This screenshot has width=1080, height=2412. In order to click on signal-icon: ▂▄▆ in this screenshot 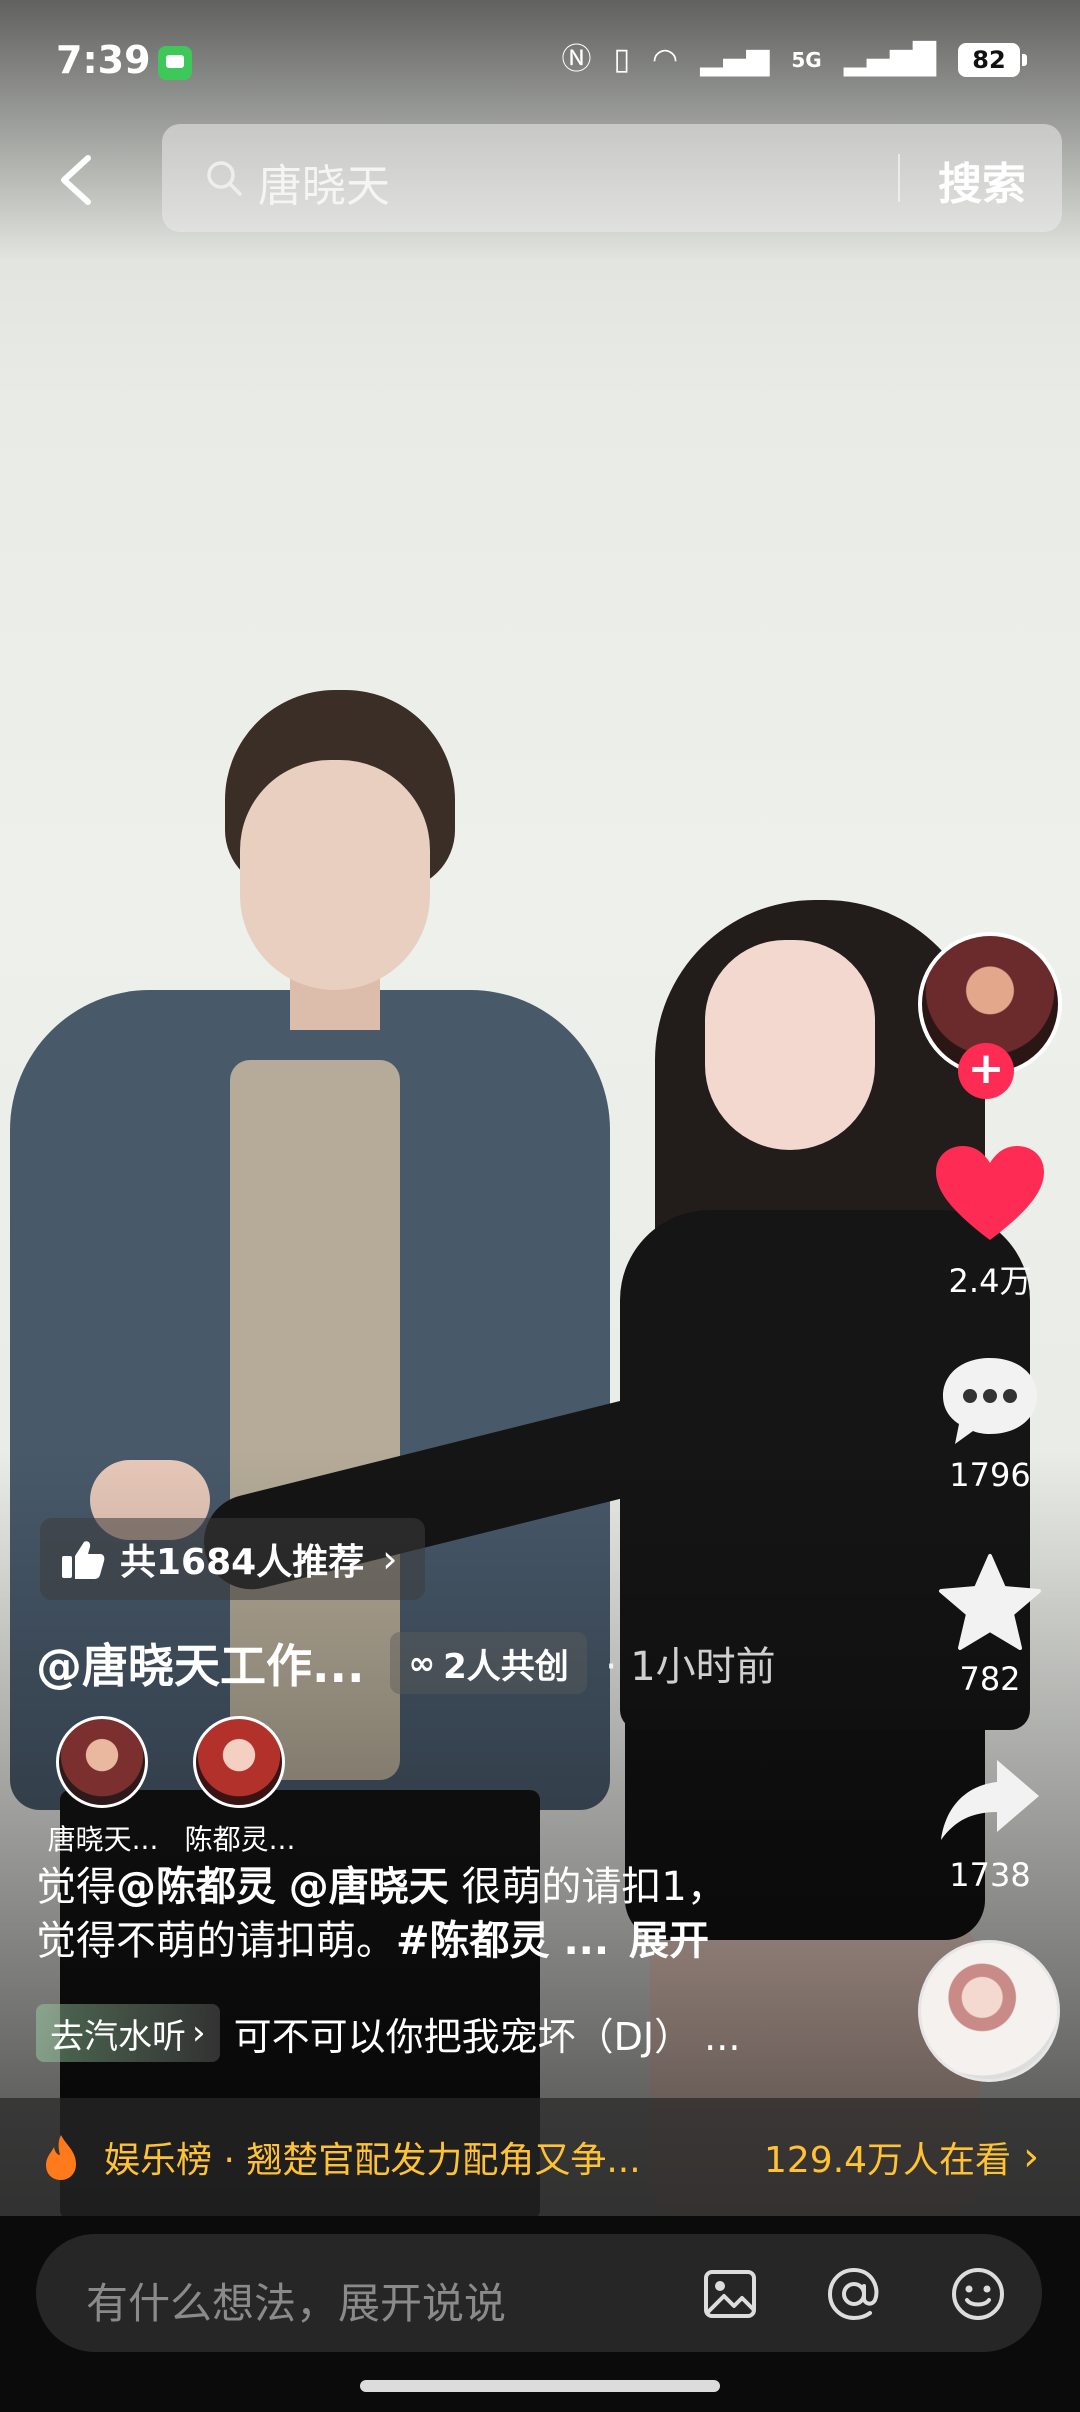, I will do `click(735, 59)`.